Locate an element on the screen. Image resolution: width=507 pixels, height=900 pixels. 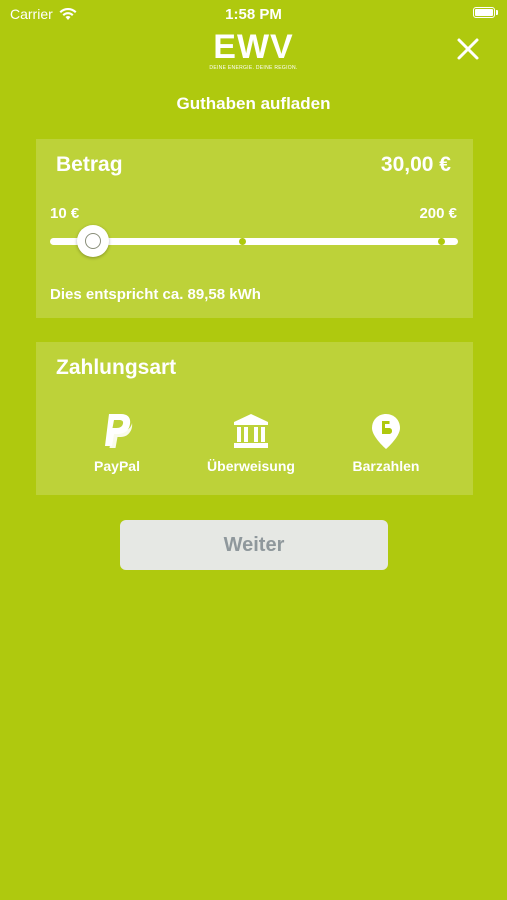
slider-thumb is located at coordinates (92, 241).